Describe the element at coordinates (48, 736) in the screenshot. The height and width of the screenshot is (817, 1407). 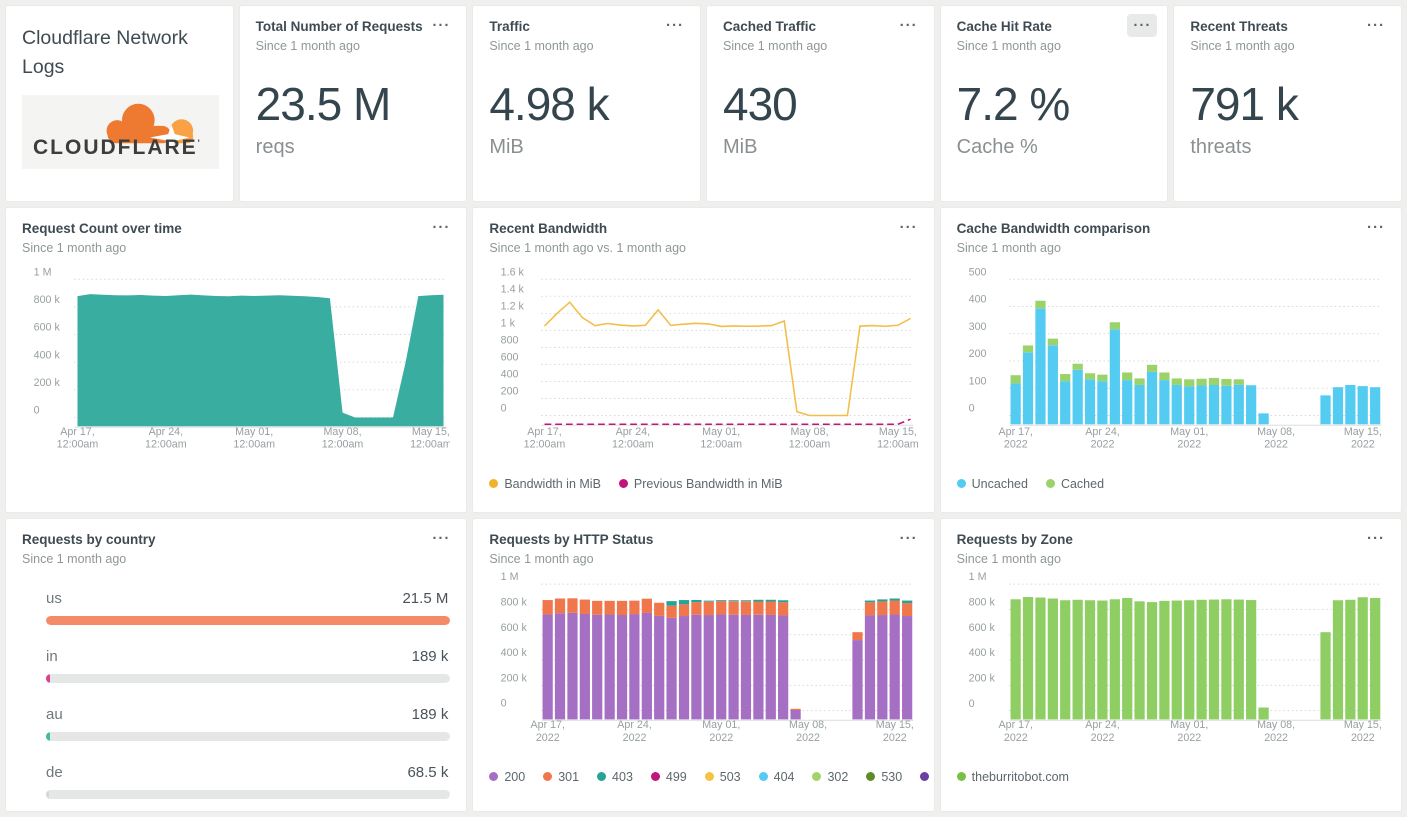
I see `country-bar-fill` at that location.